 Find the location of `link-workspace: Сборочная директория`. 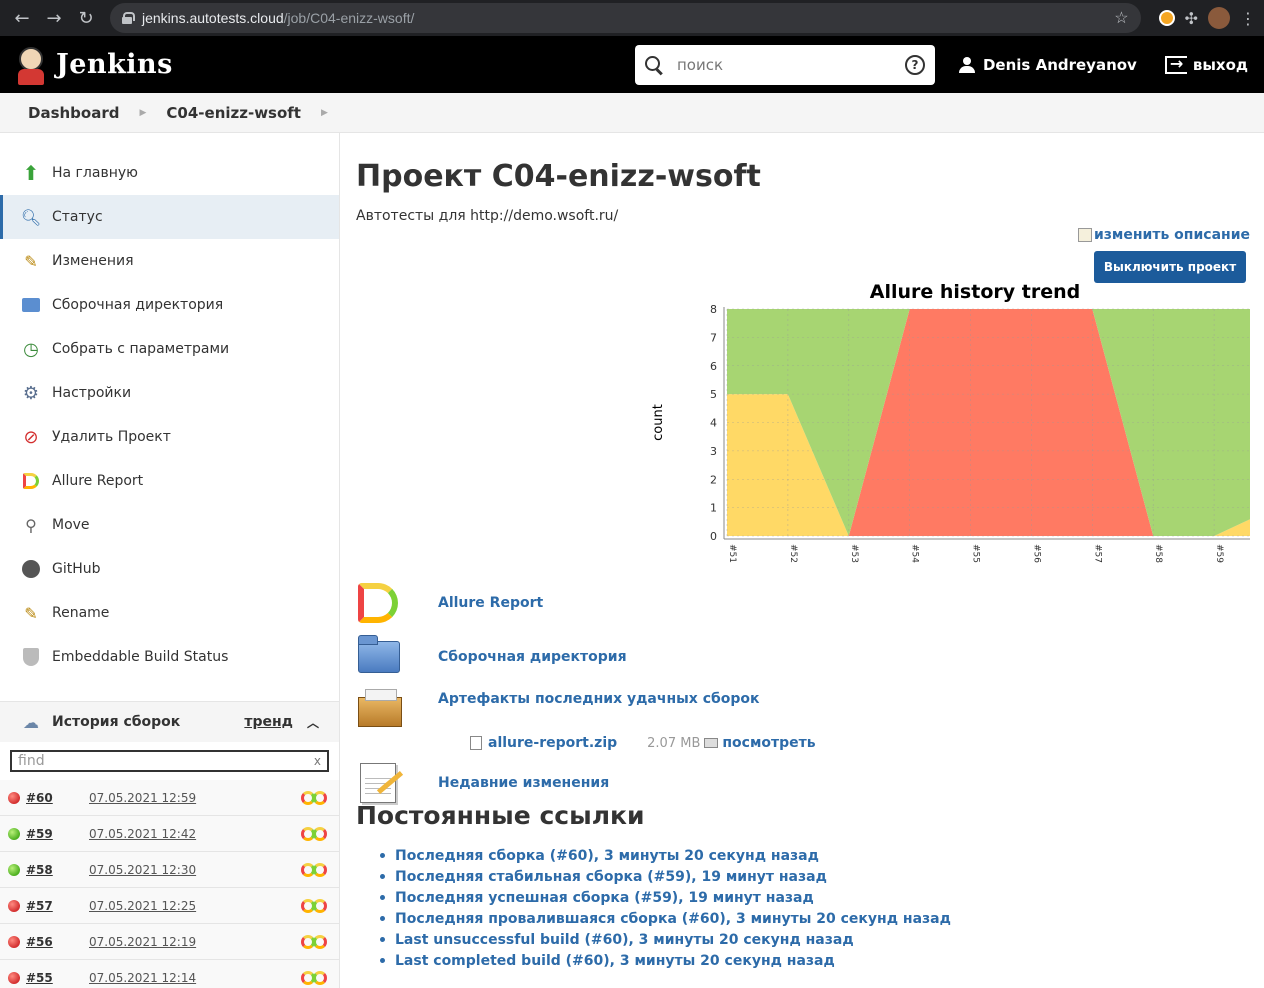

link-workspace: Сборочная директория is located at coordinates (586, 657).